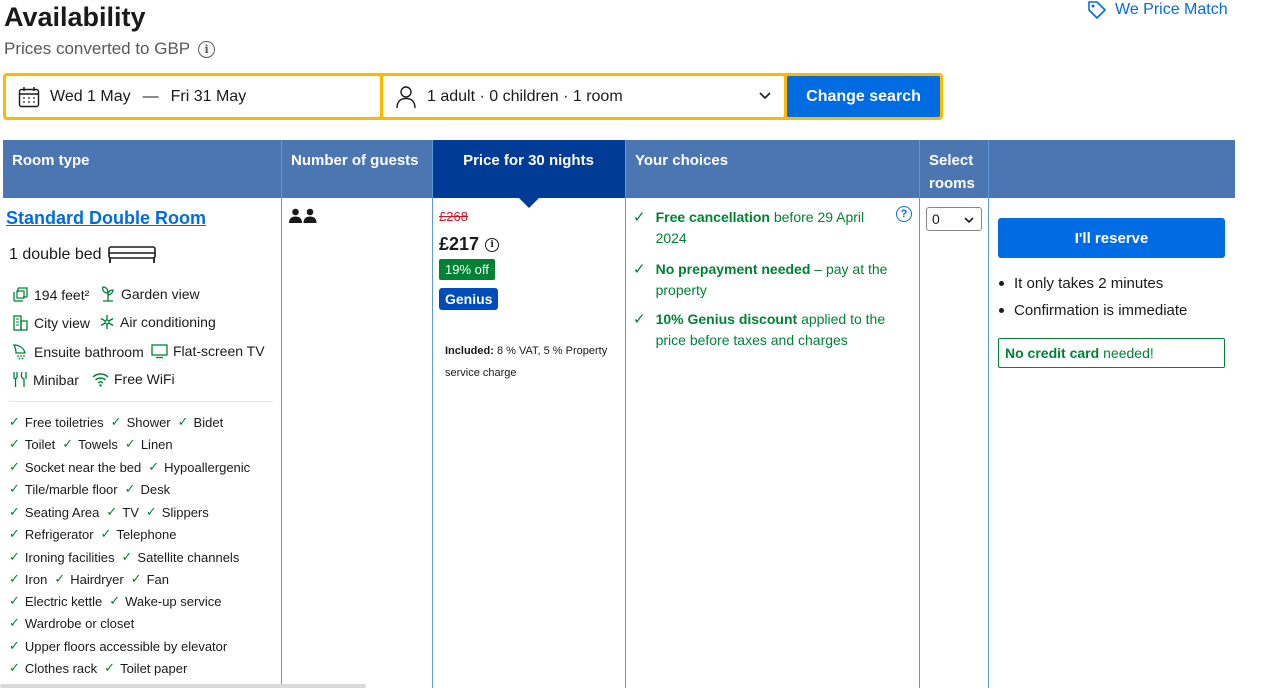  What do you see at coordinates (1093, 310) in the screenshot?
I see `list-item: Confirmation is immediate` at bounding box center [1093, 310].